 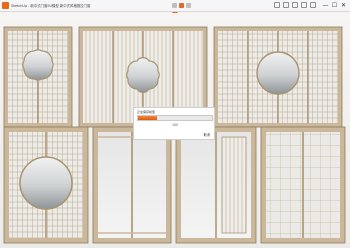 I want to click on undo-icon, so click(x=295, y=5).